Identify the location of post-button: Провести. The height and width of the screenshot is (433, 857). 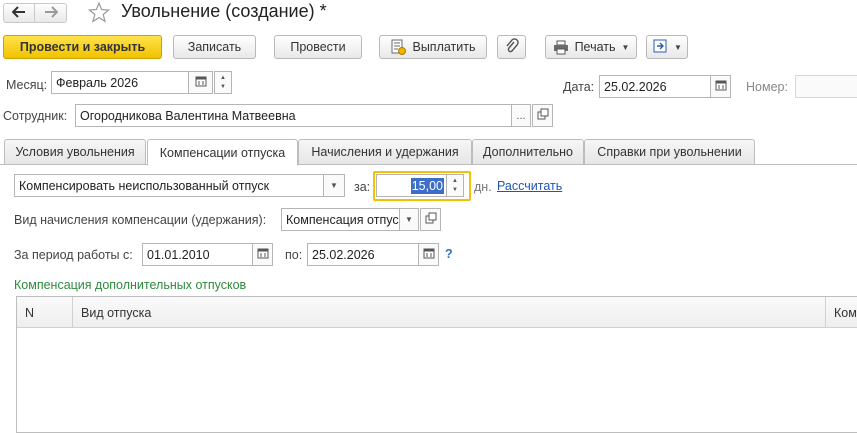
(318, 47).